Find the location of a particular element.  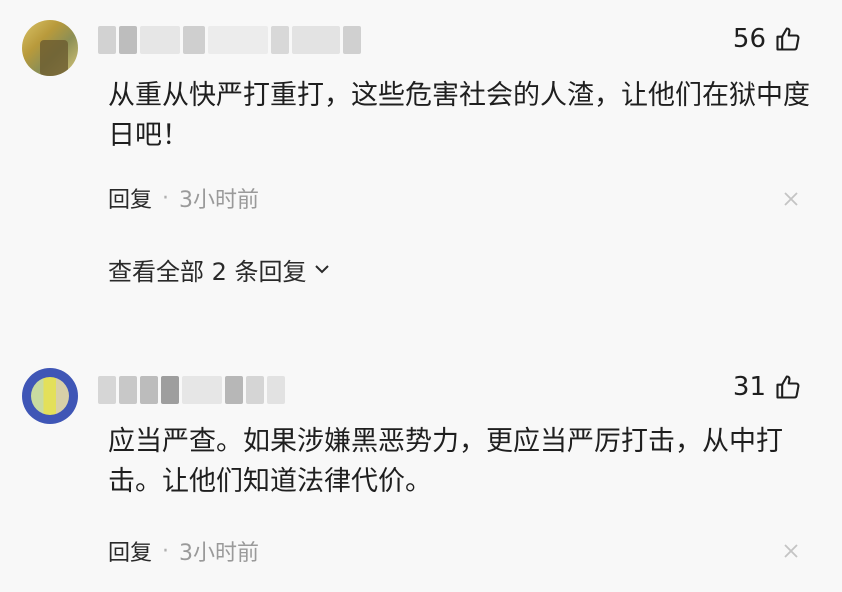

like-button: 56 is located at coordinates (767, 39).